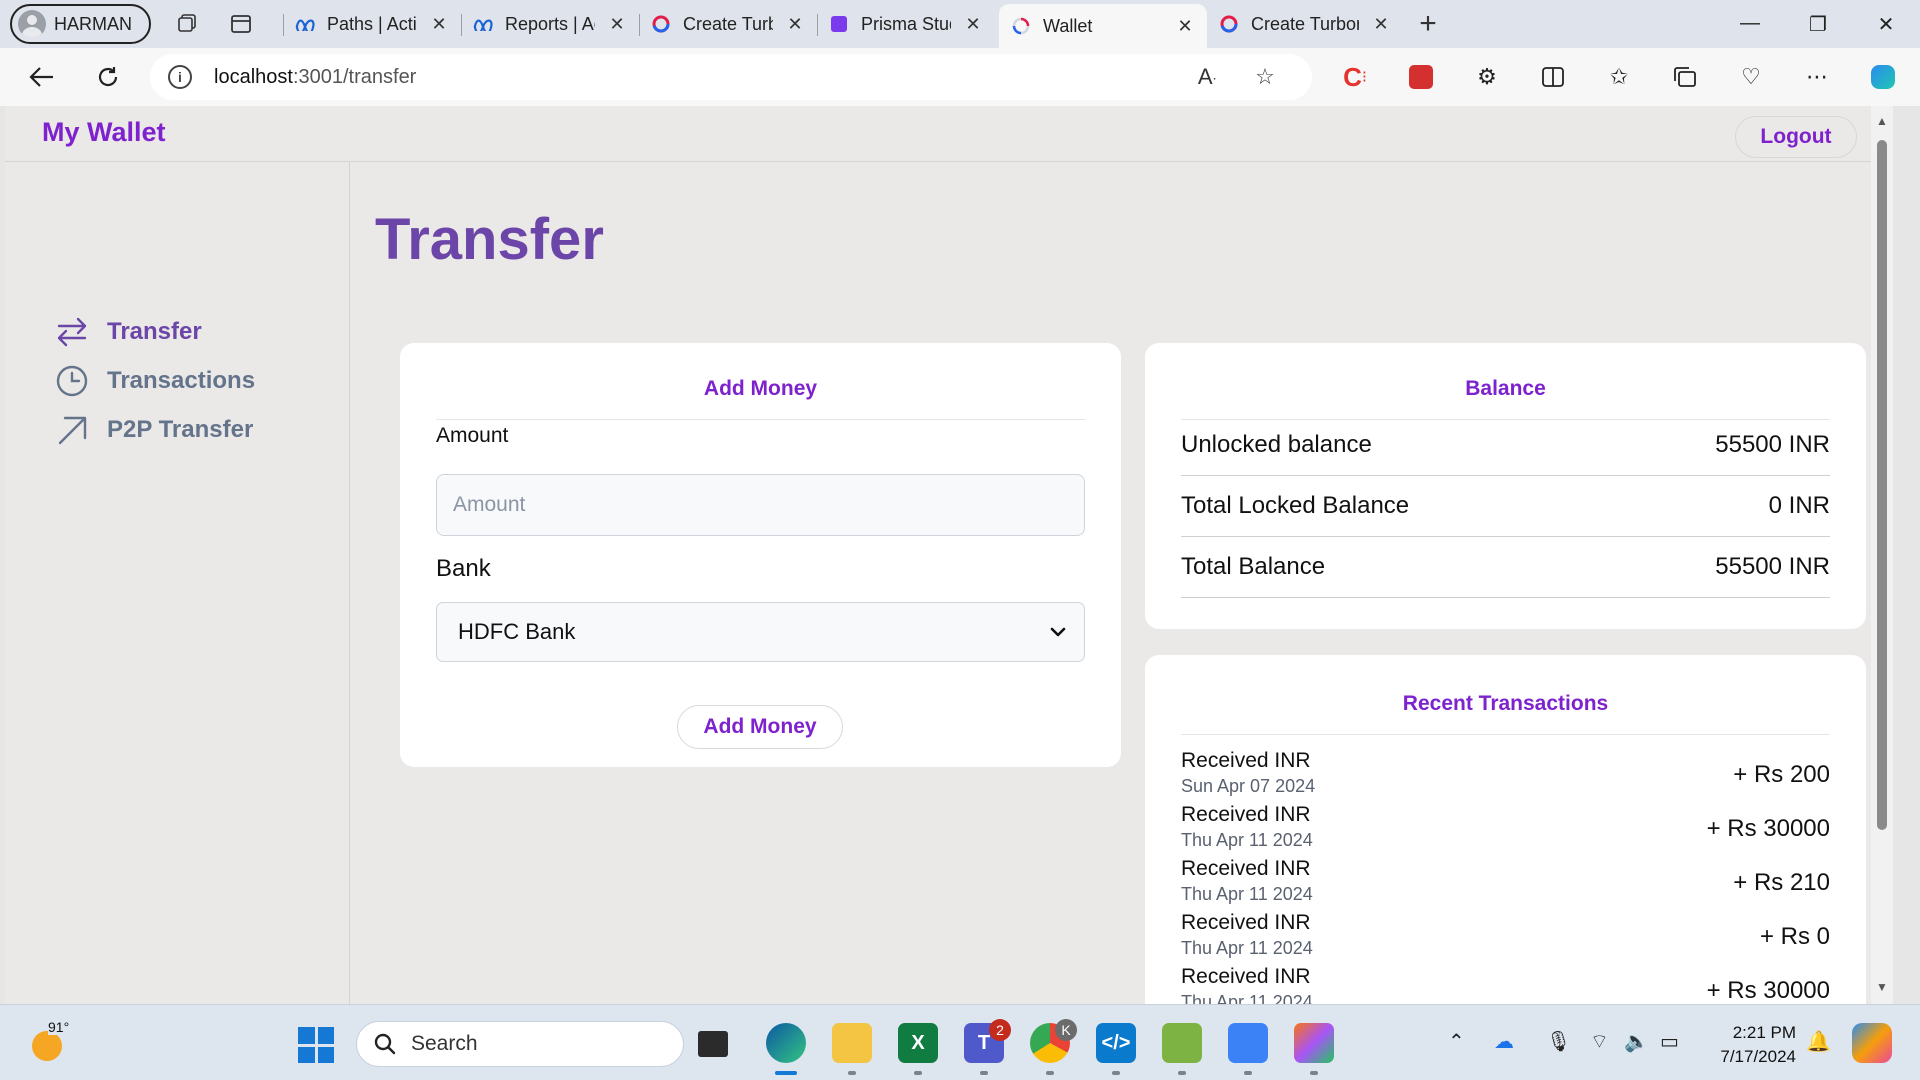 This screenshot has height=1080, width=1920. Describe the element at coordinates (1685, 77) in the screenshot. I see `collections-icon` at that location.